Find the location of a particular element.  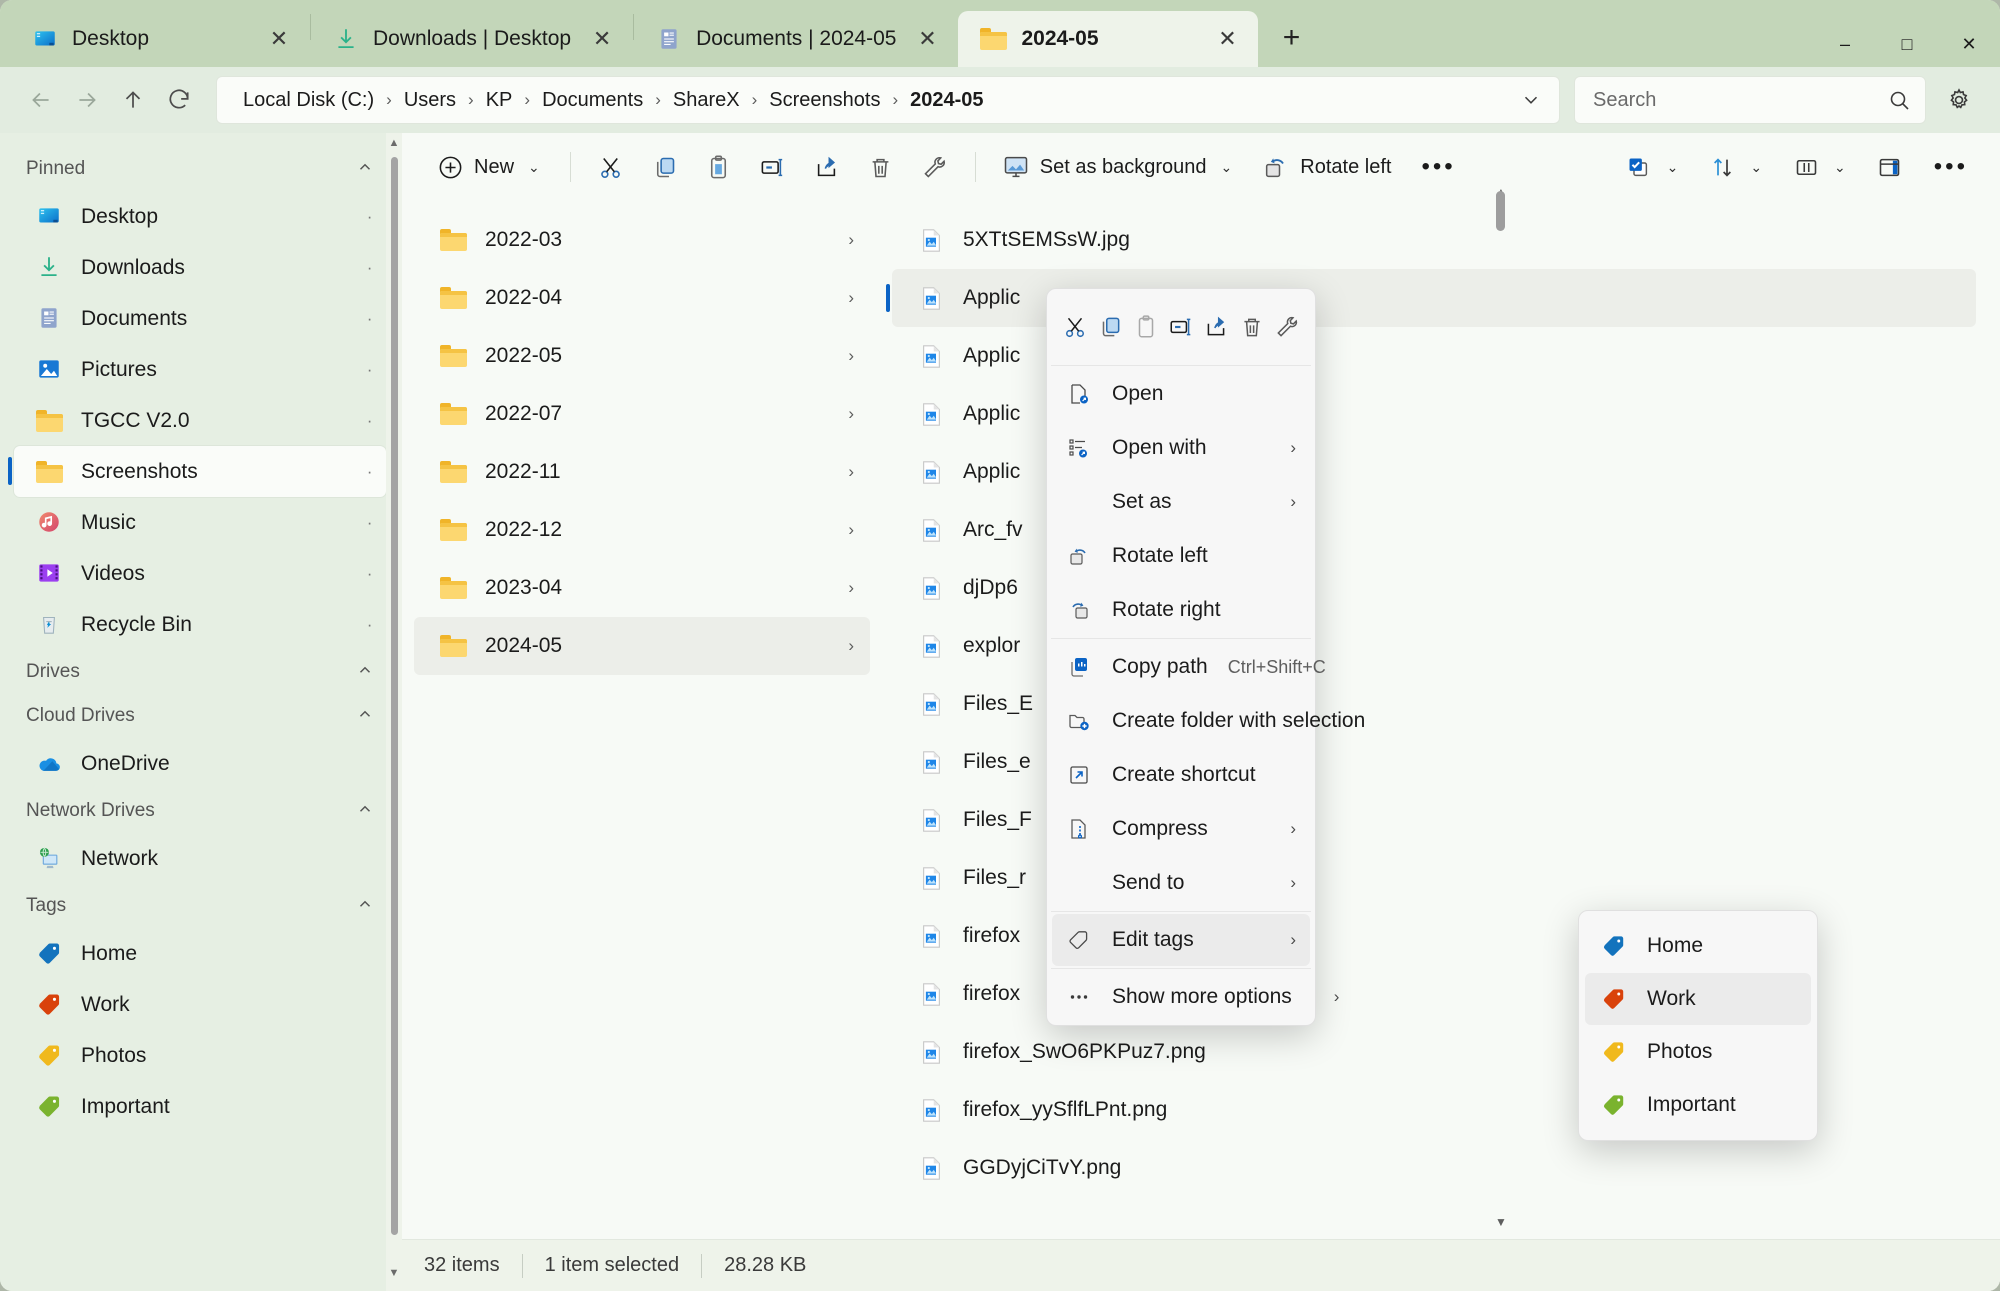

sidebar-group-pinned: Pinned is located at coordinates (200, 169).